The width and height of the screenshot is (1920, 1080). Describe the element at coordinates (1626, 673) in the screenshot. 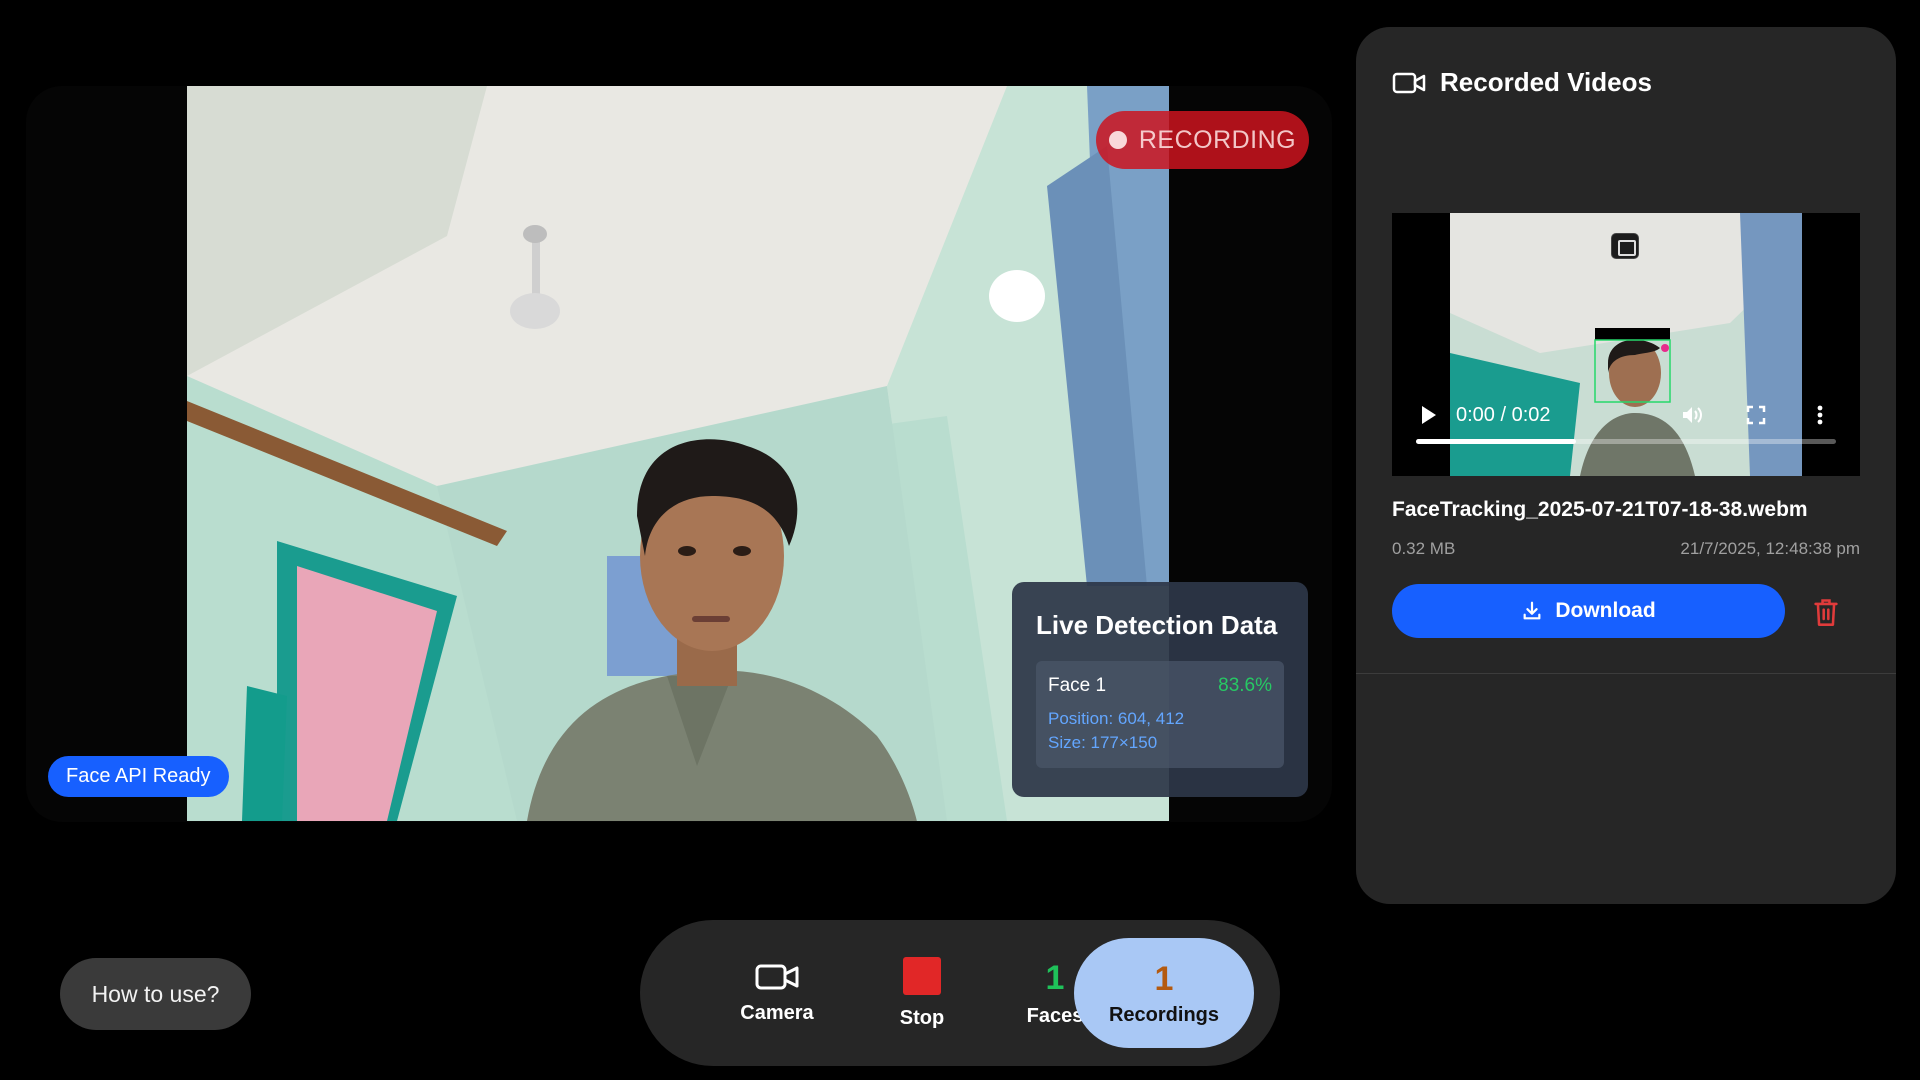

I see `panel-divider` at that location.